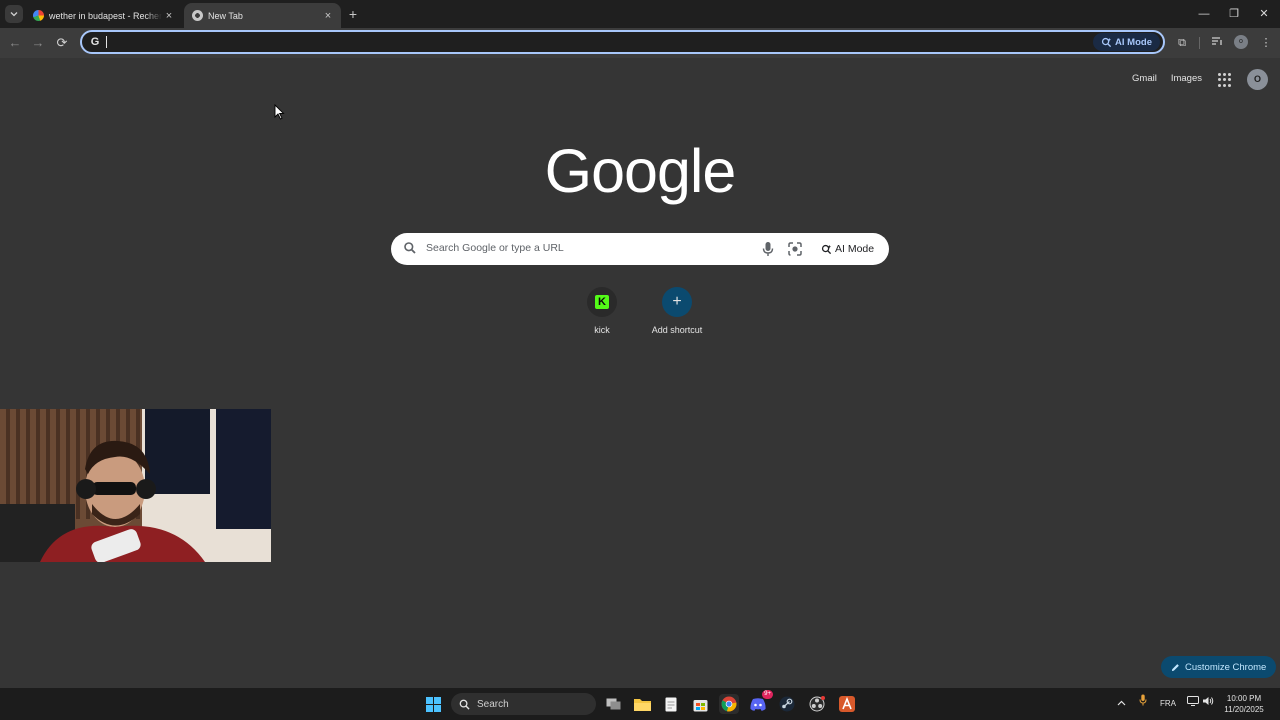 This screenshot has height=720, width=1280. Describe the element at coordinates (495, 248) in the screenshot. I see `search-placeholder: Search Google or type a URL` at that location.